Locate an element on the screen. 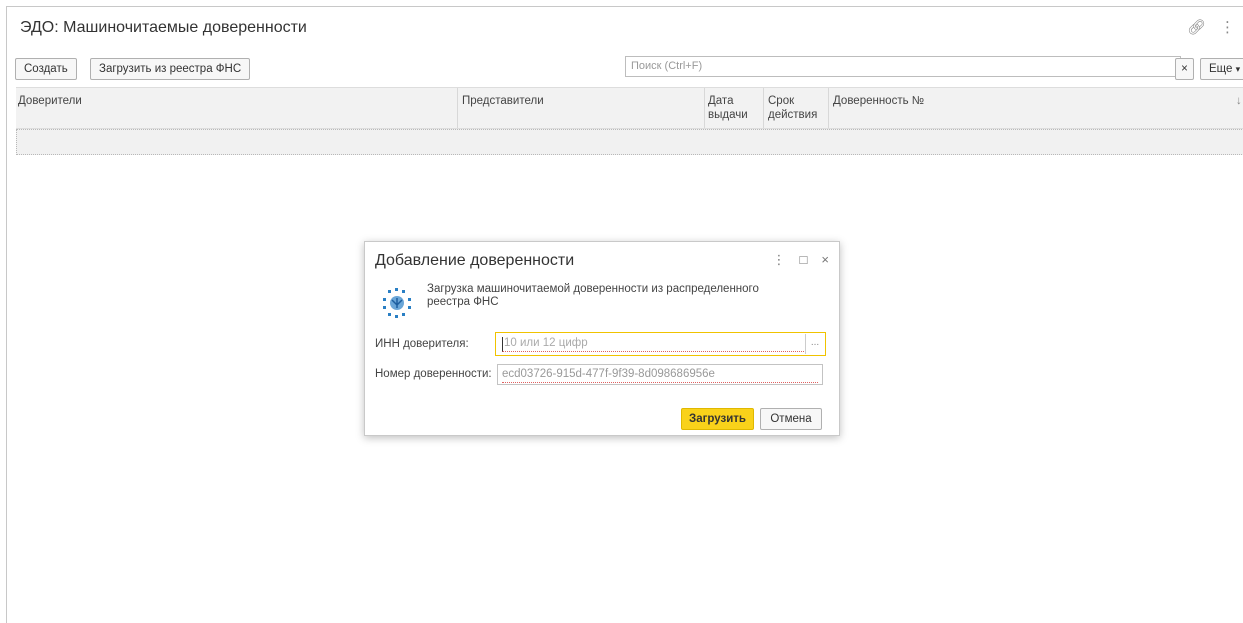 The width and height of the screenshot is (1243, 623). close-icon: × is located at coordinates (825, 260).